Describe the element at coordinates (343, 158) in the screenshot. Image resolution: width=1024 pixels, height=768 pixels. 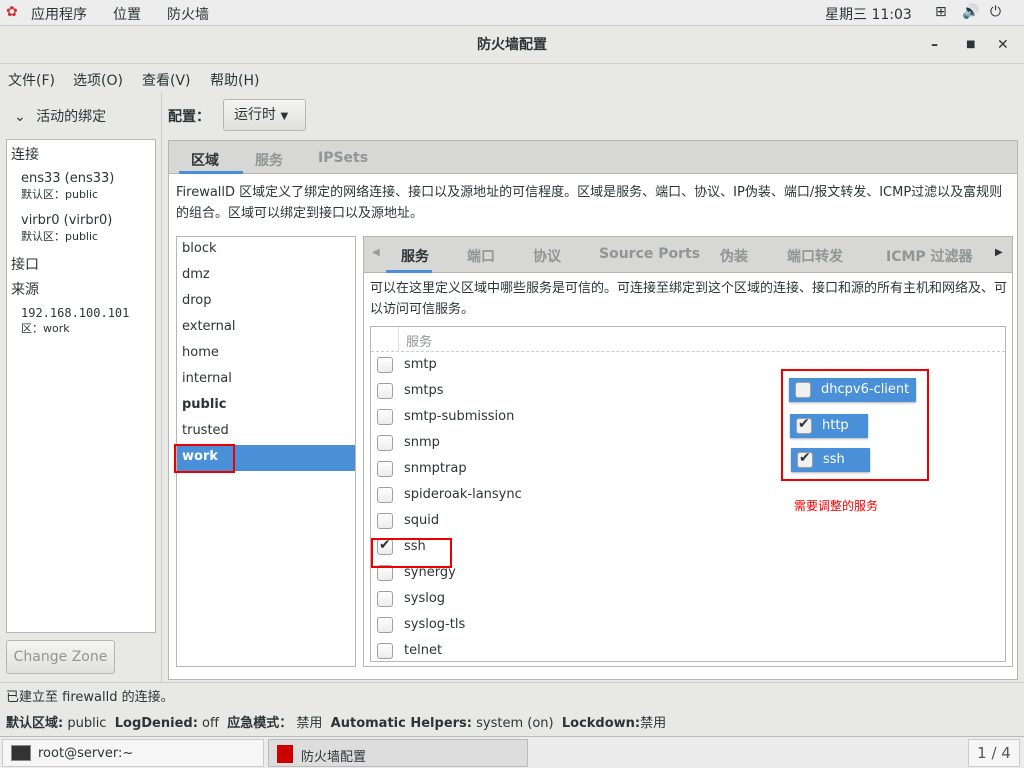
I see `tab-ipsets: IPSets` at that location.